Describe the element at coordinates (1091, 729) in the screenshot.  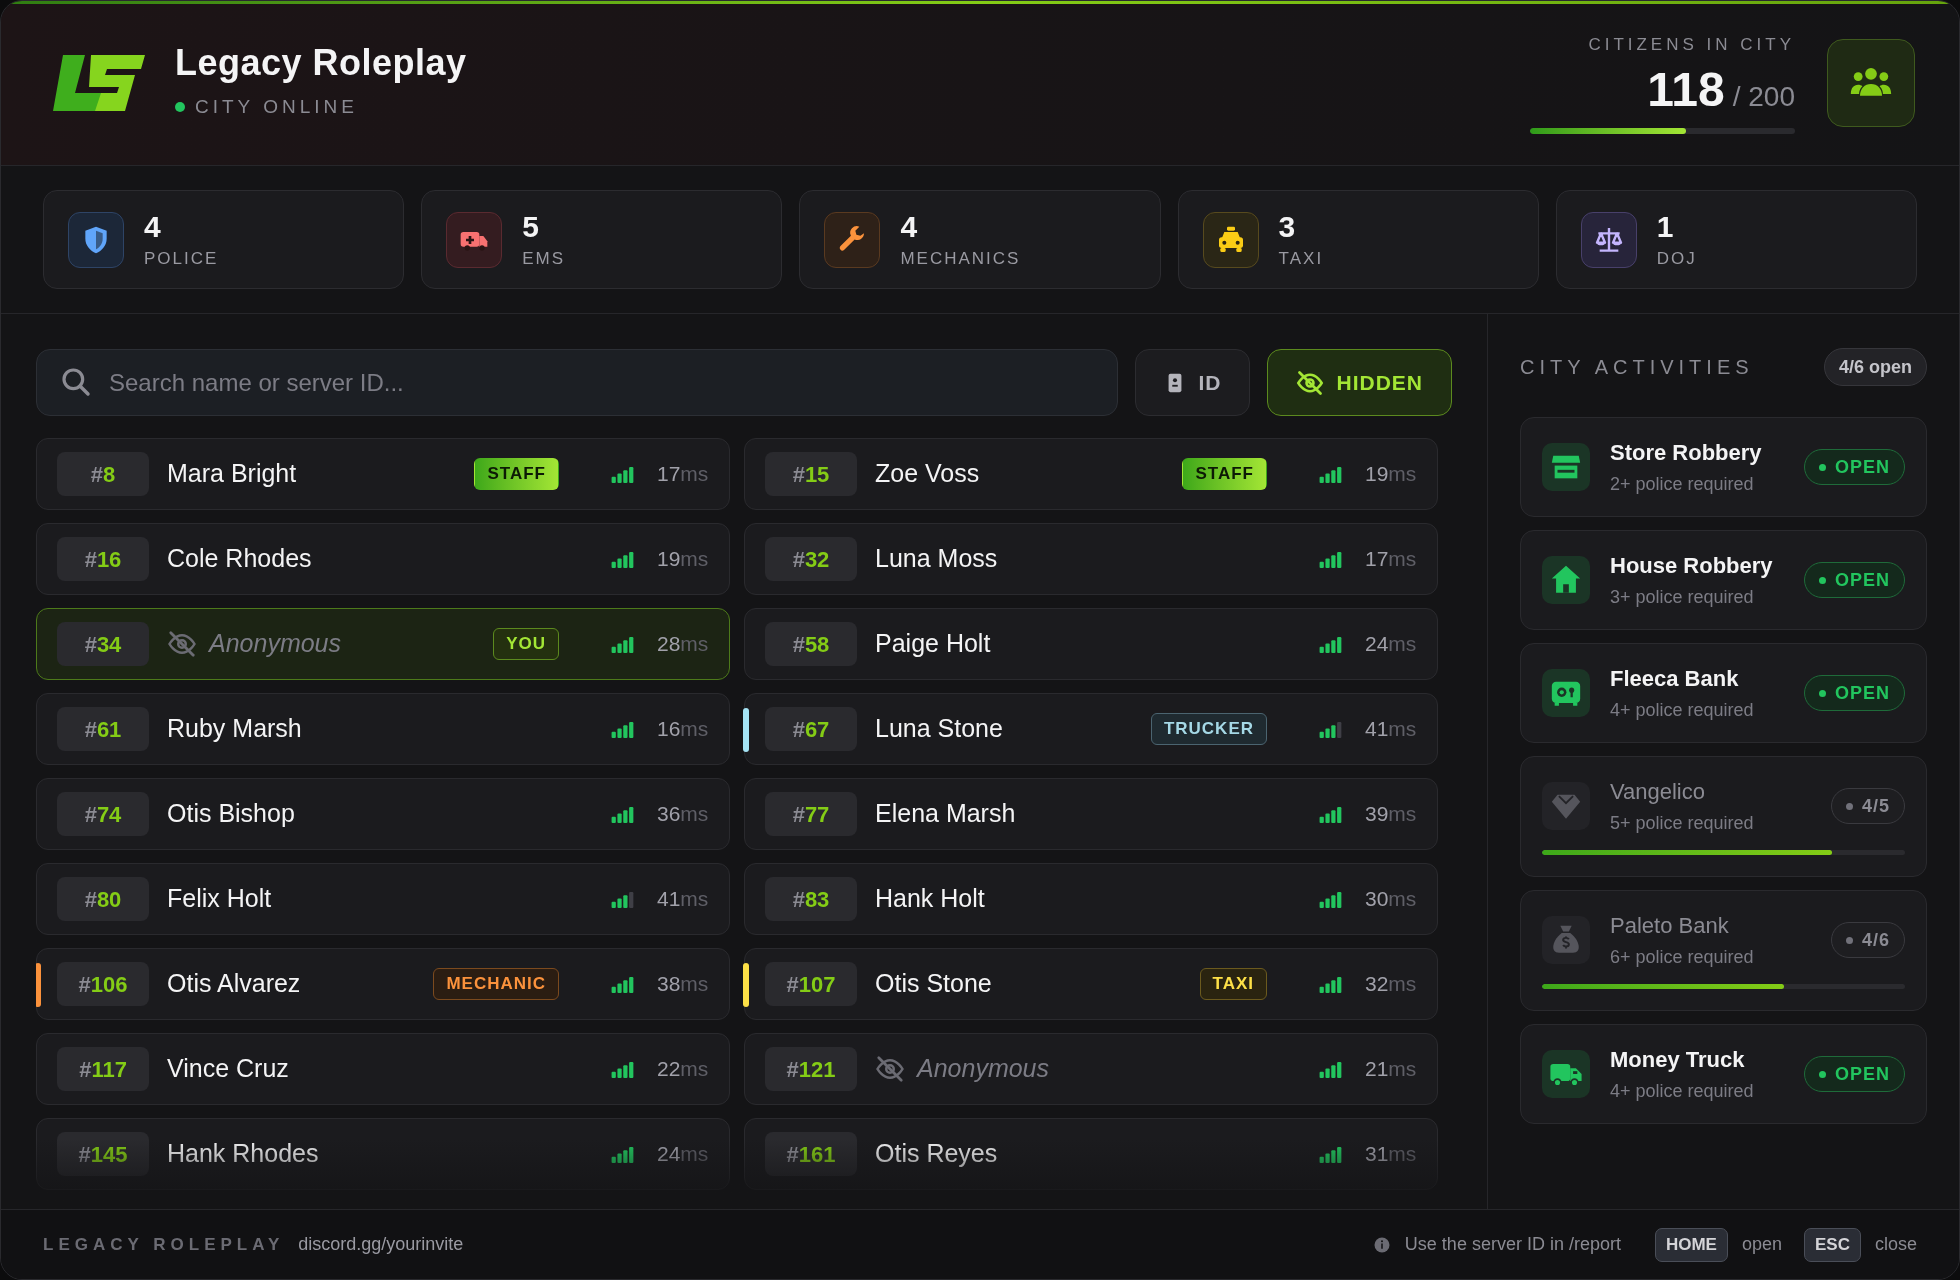
I see `player-row: #67 Luna Stone TRUCKER 41ms` at that location.